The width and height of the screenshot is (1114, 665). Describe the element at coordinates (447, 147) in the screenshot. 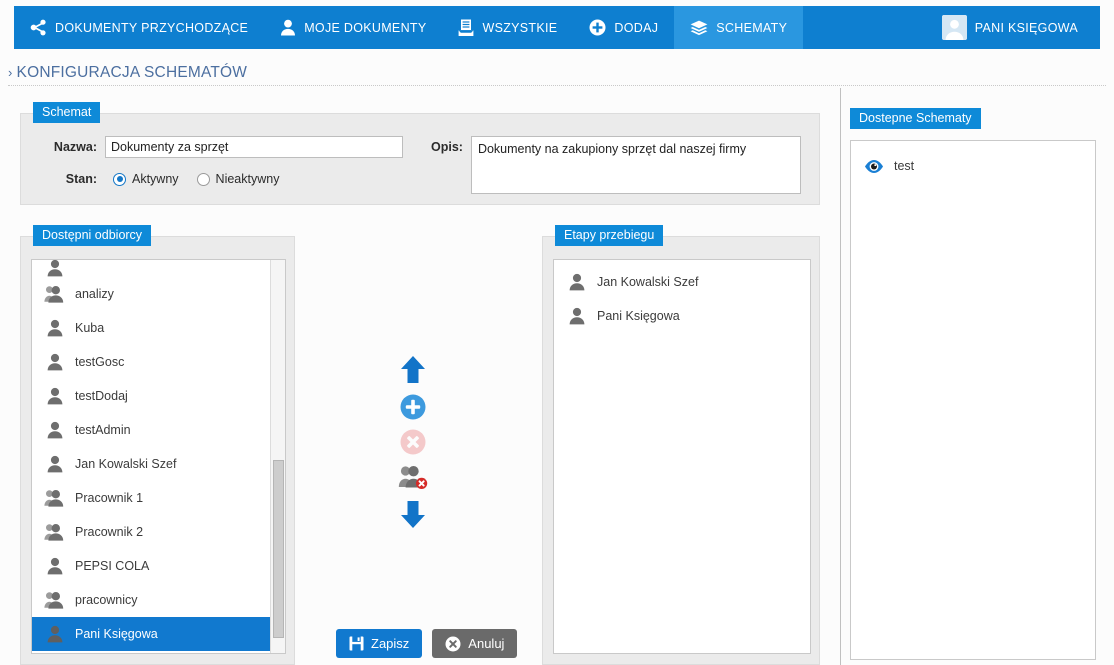

I see `desc-label: Opis:` at that location.